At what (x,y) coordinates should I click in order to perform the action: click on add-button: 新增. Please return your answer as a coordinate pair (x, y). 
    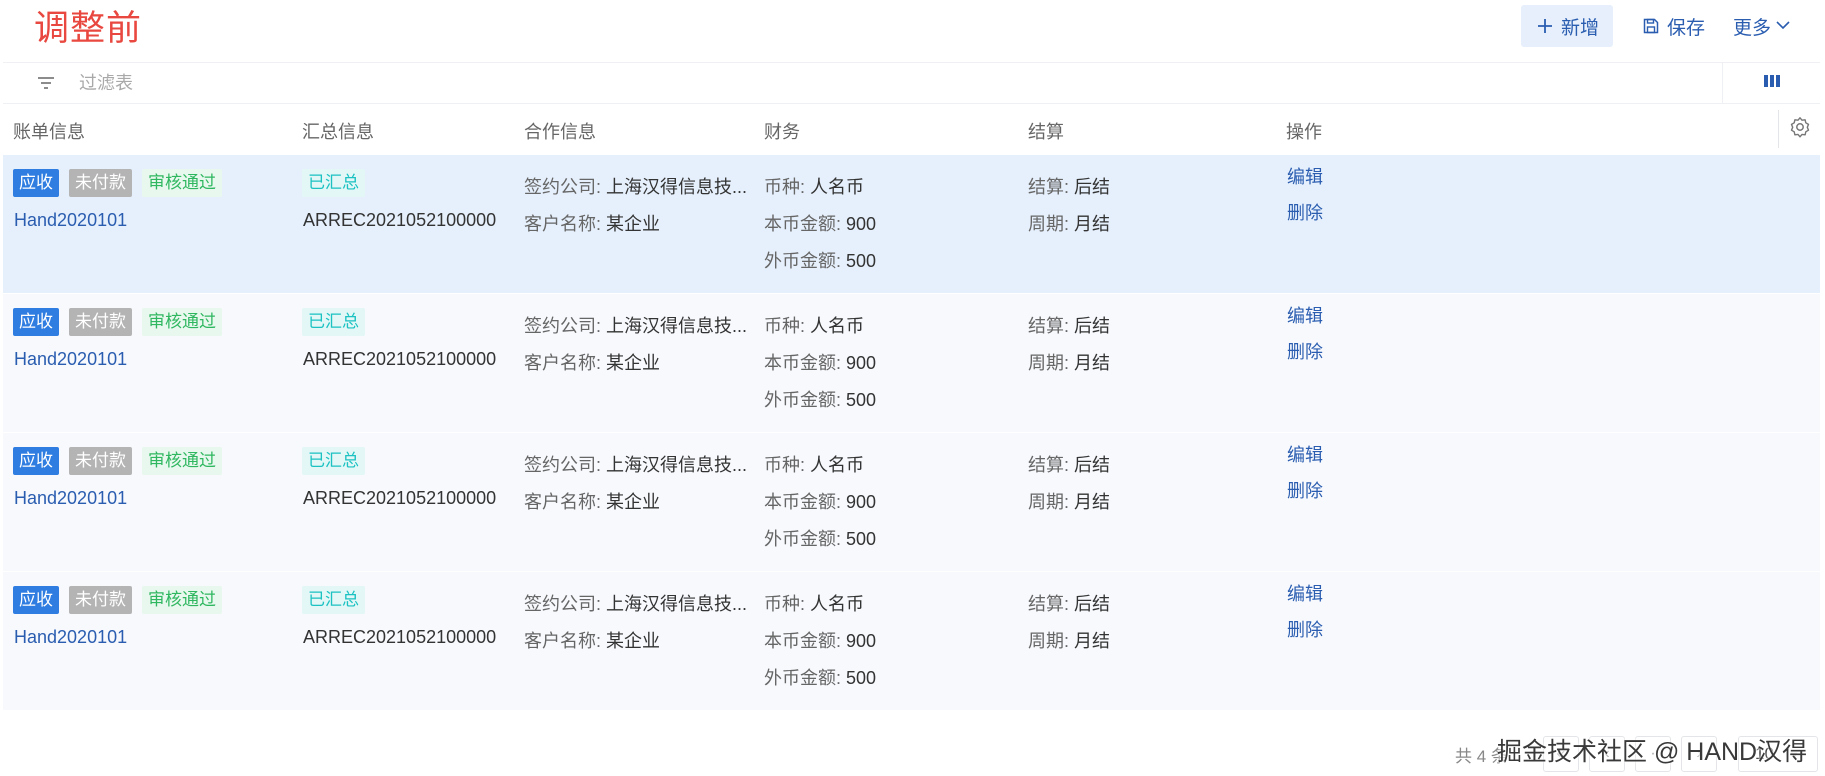
    Looking at the image, I should click on (1566, 26).